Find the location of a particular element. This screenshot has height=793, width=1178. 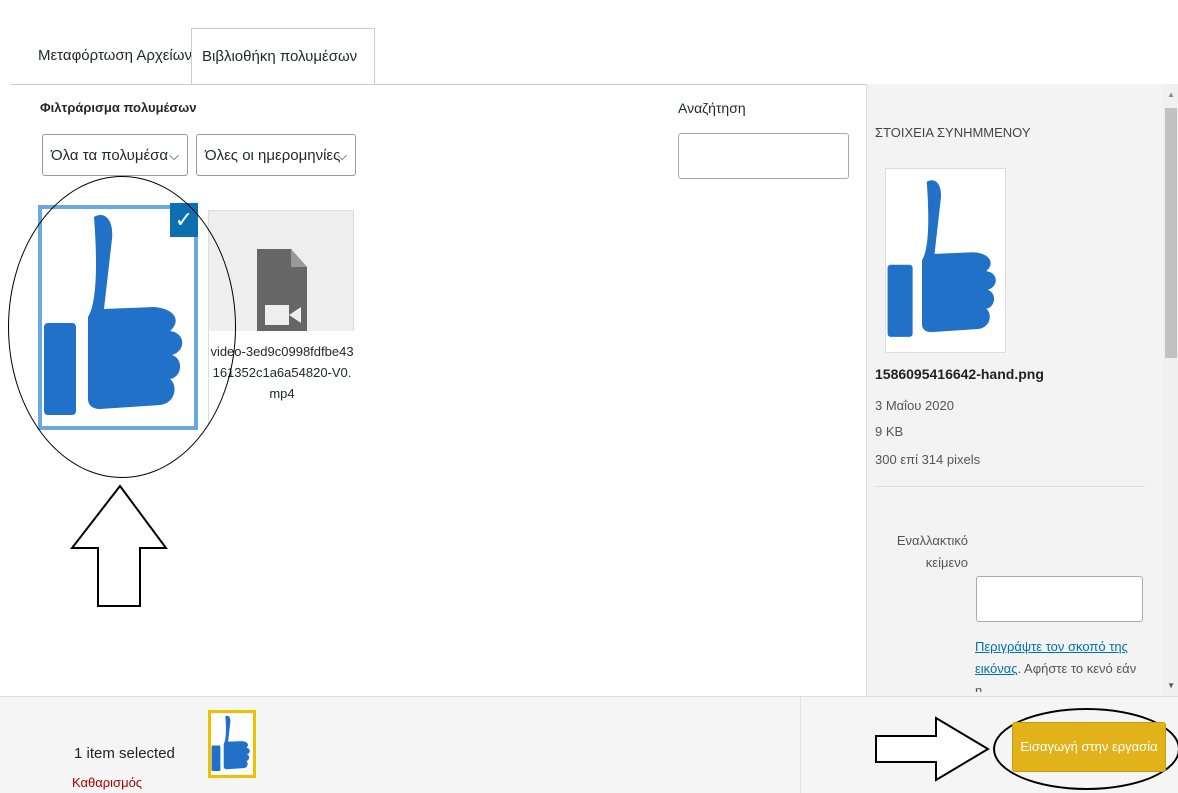

attachment-dimensions: 300 επί 314 pixels is located at coordinates (928, 459).